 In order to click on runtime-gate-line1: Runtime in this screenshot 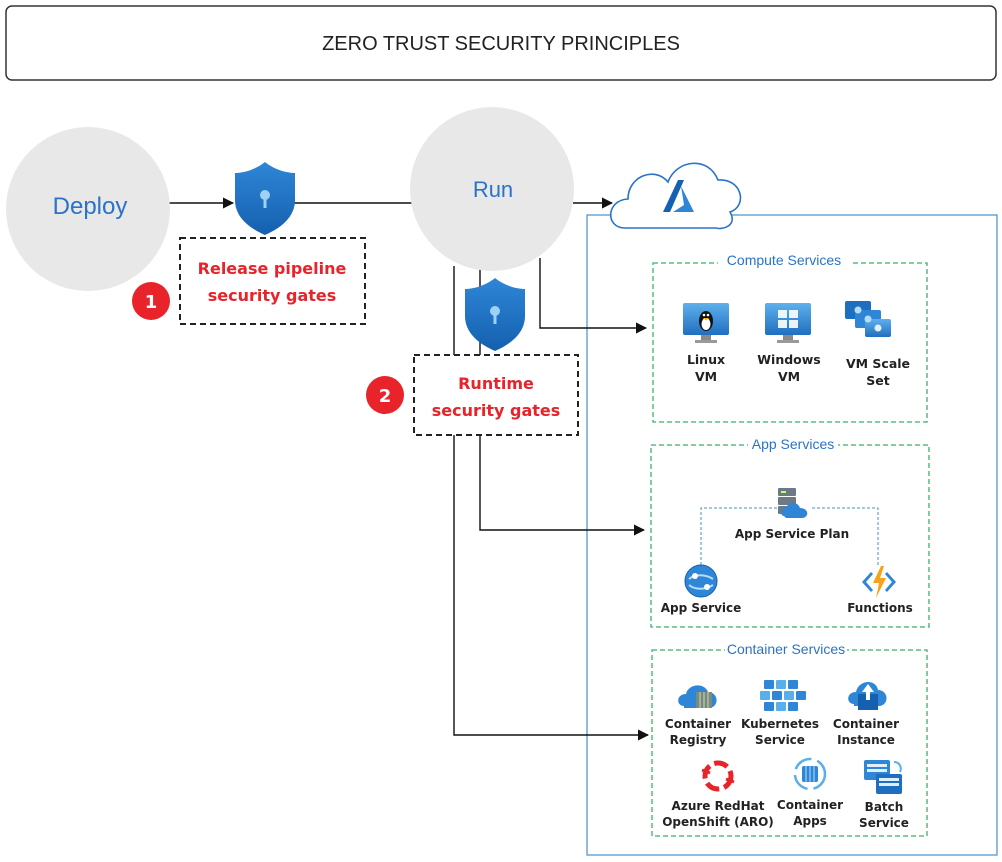, I will do `click(496, 383)`.